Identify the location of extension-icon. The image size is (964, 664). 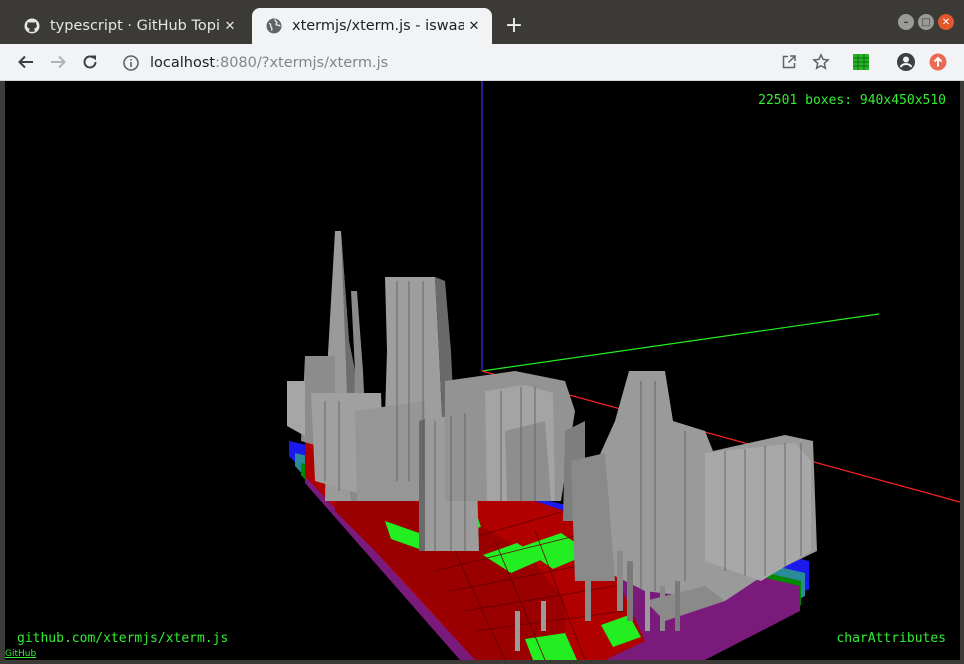
(861, 62).